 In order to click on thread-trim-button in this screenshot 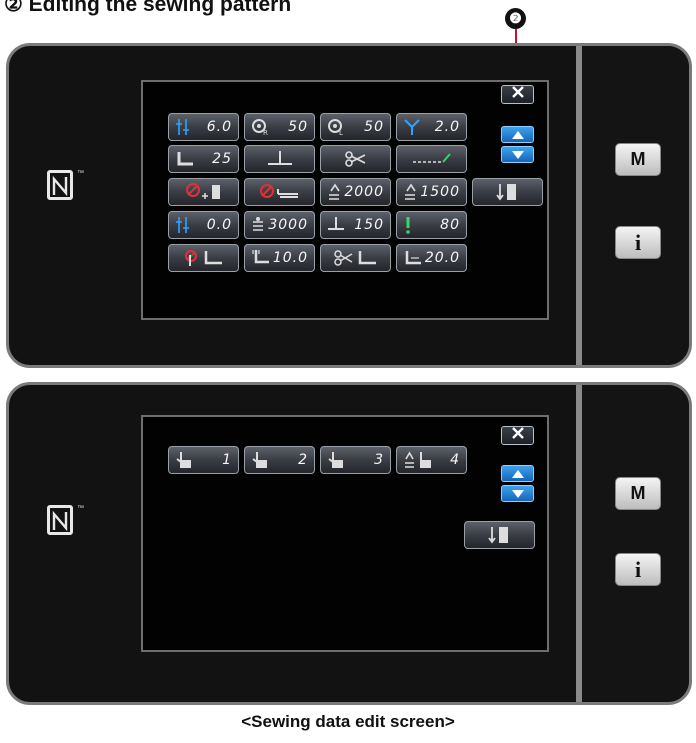, I will do `click(355, 159)`.